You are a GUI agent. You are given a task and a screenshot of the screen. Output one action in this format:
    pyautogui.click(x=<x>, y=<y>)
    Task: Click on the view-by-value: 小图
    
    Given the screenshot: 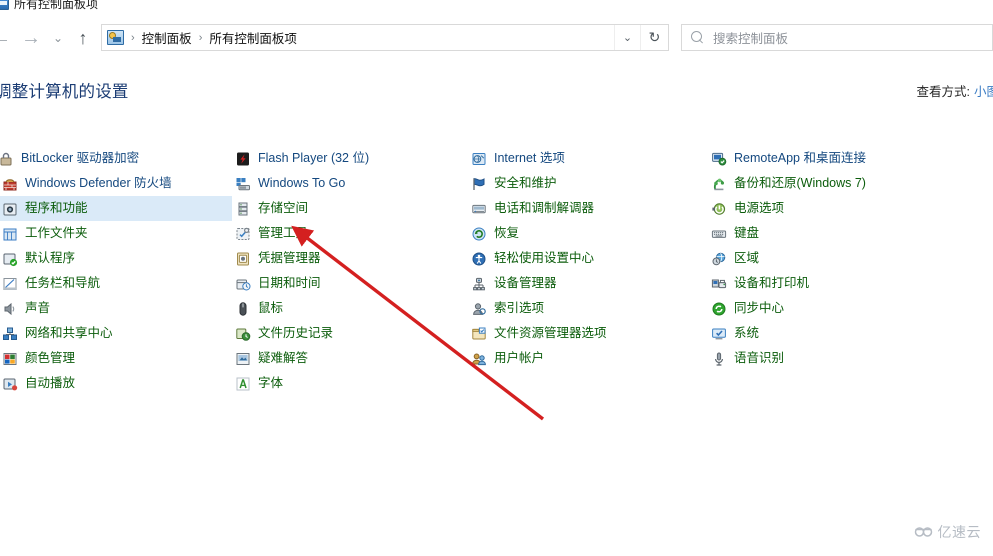 What is the action you would take?
    pyautogui.click(x=983, y=90)
    